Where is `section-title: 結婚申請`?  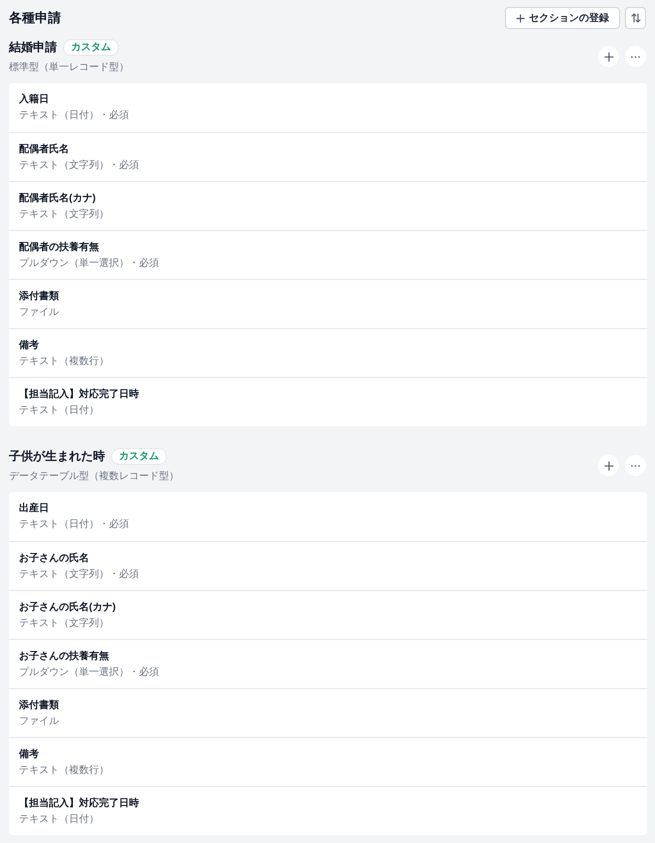 section-title: 結婚申請 is located at coordinates (33, 47).